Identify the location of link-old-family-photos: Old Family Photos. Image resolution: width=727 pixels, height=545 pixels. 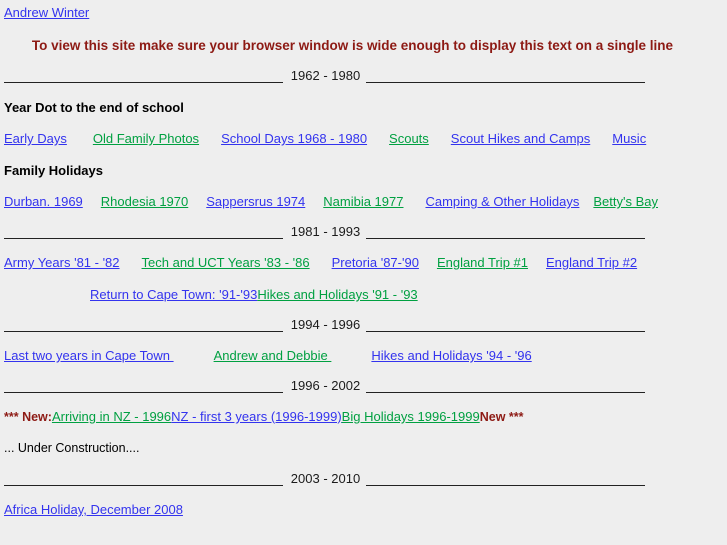
(146, 138).